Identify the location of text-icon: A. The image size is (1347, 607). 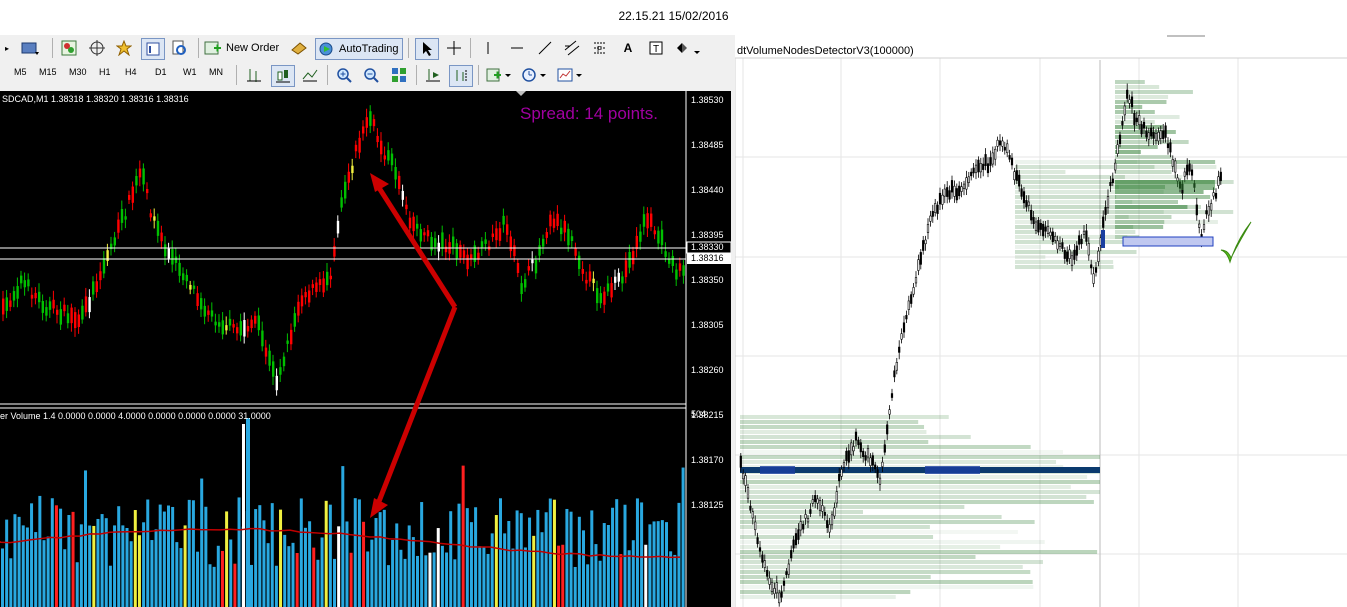
(628, 48).